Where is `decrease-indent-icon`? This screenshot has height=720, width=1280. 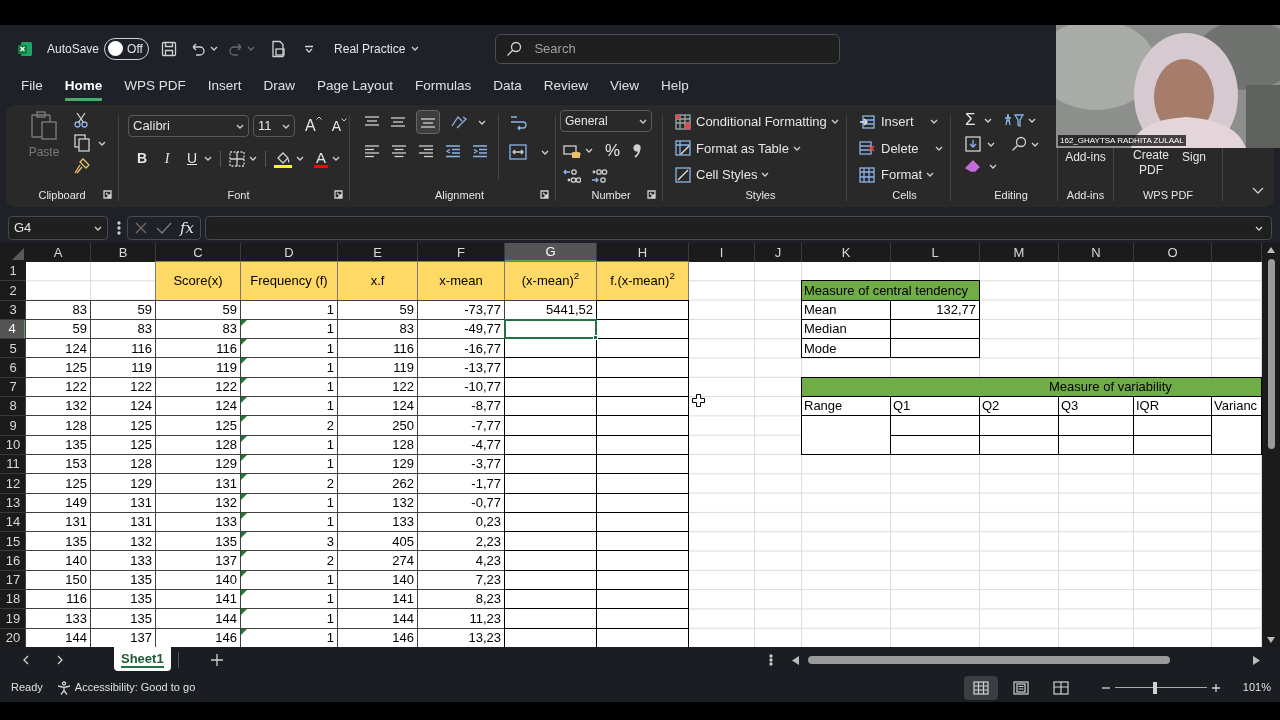
decrease-indent-icon is located at coordinates (453, 151).